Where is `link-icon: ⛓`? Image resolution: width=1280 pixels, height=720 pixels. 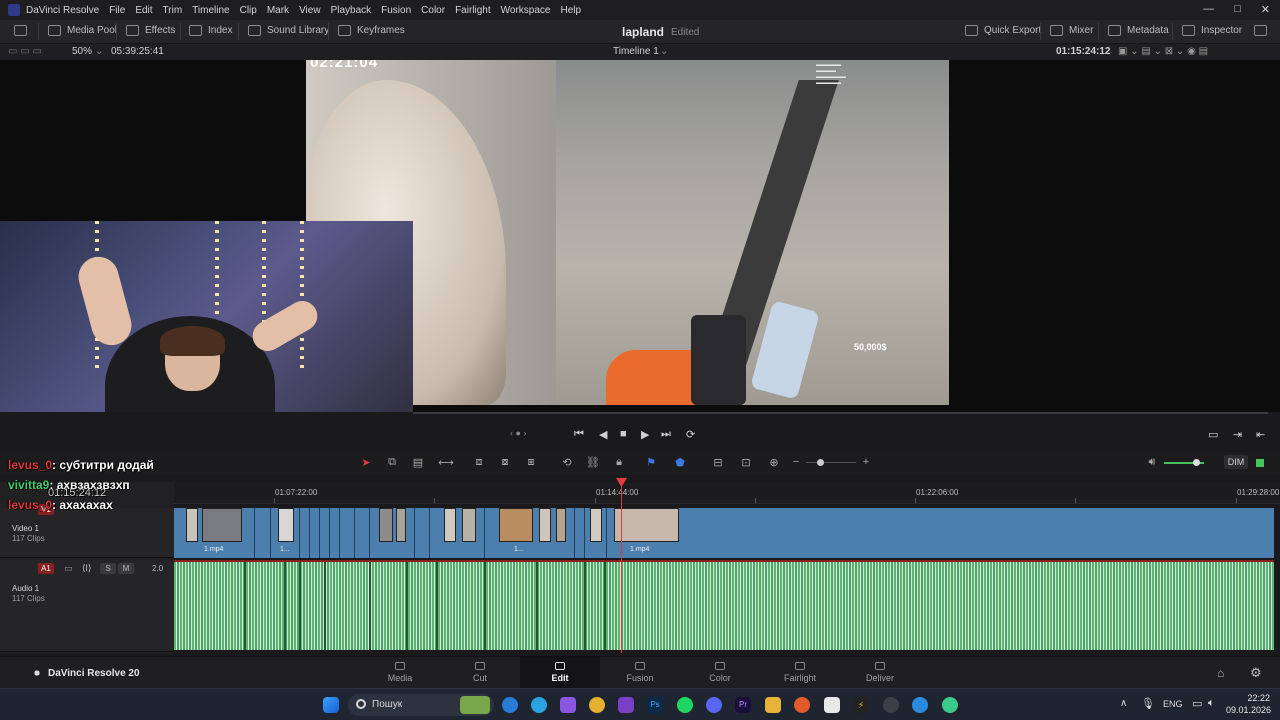 link-icon: ⛓ is located at coordinates (593, 462).